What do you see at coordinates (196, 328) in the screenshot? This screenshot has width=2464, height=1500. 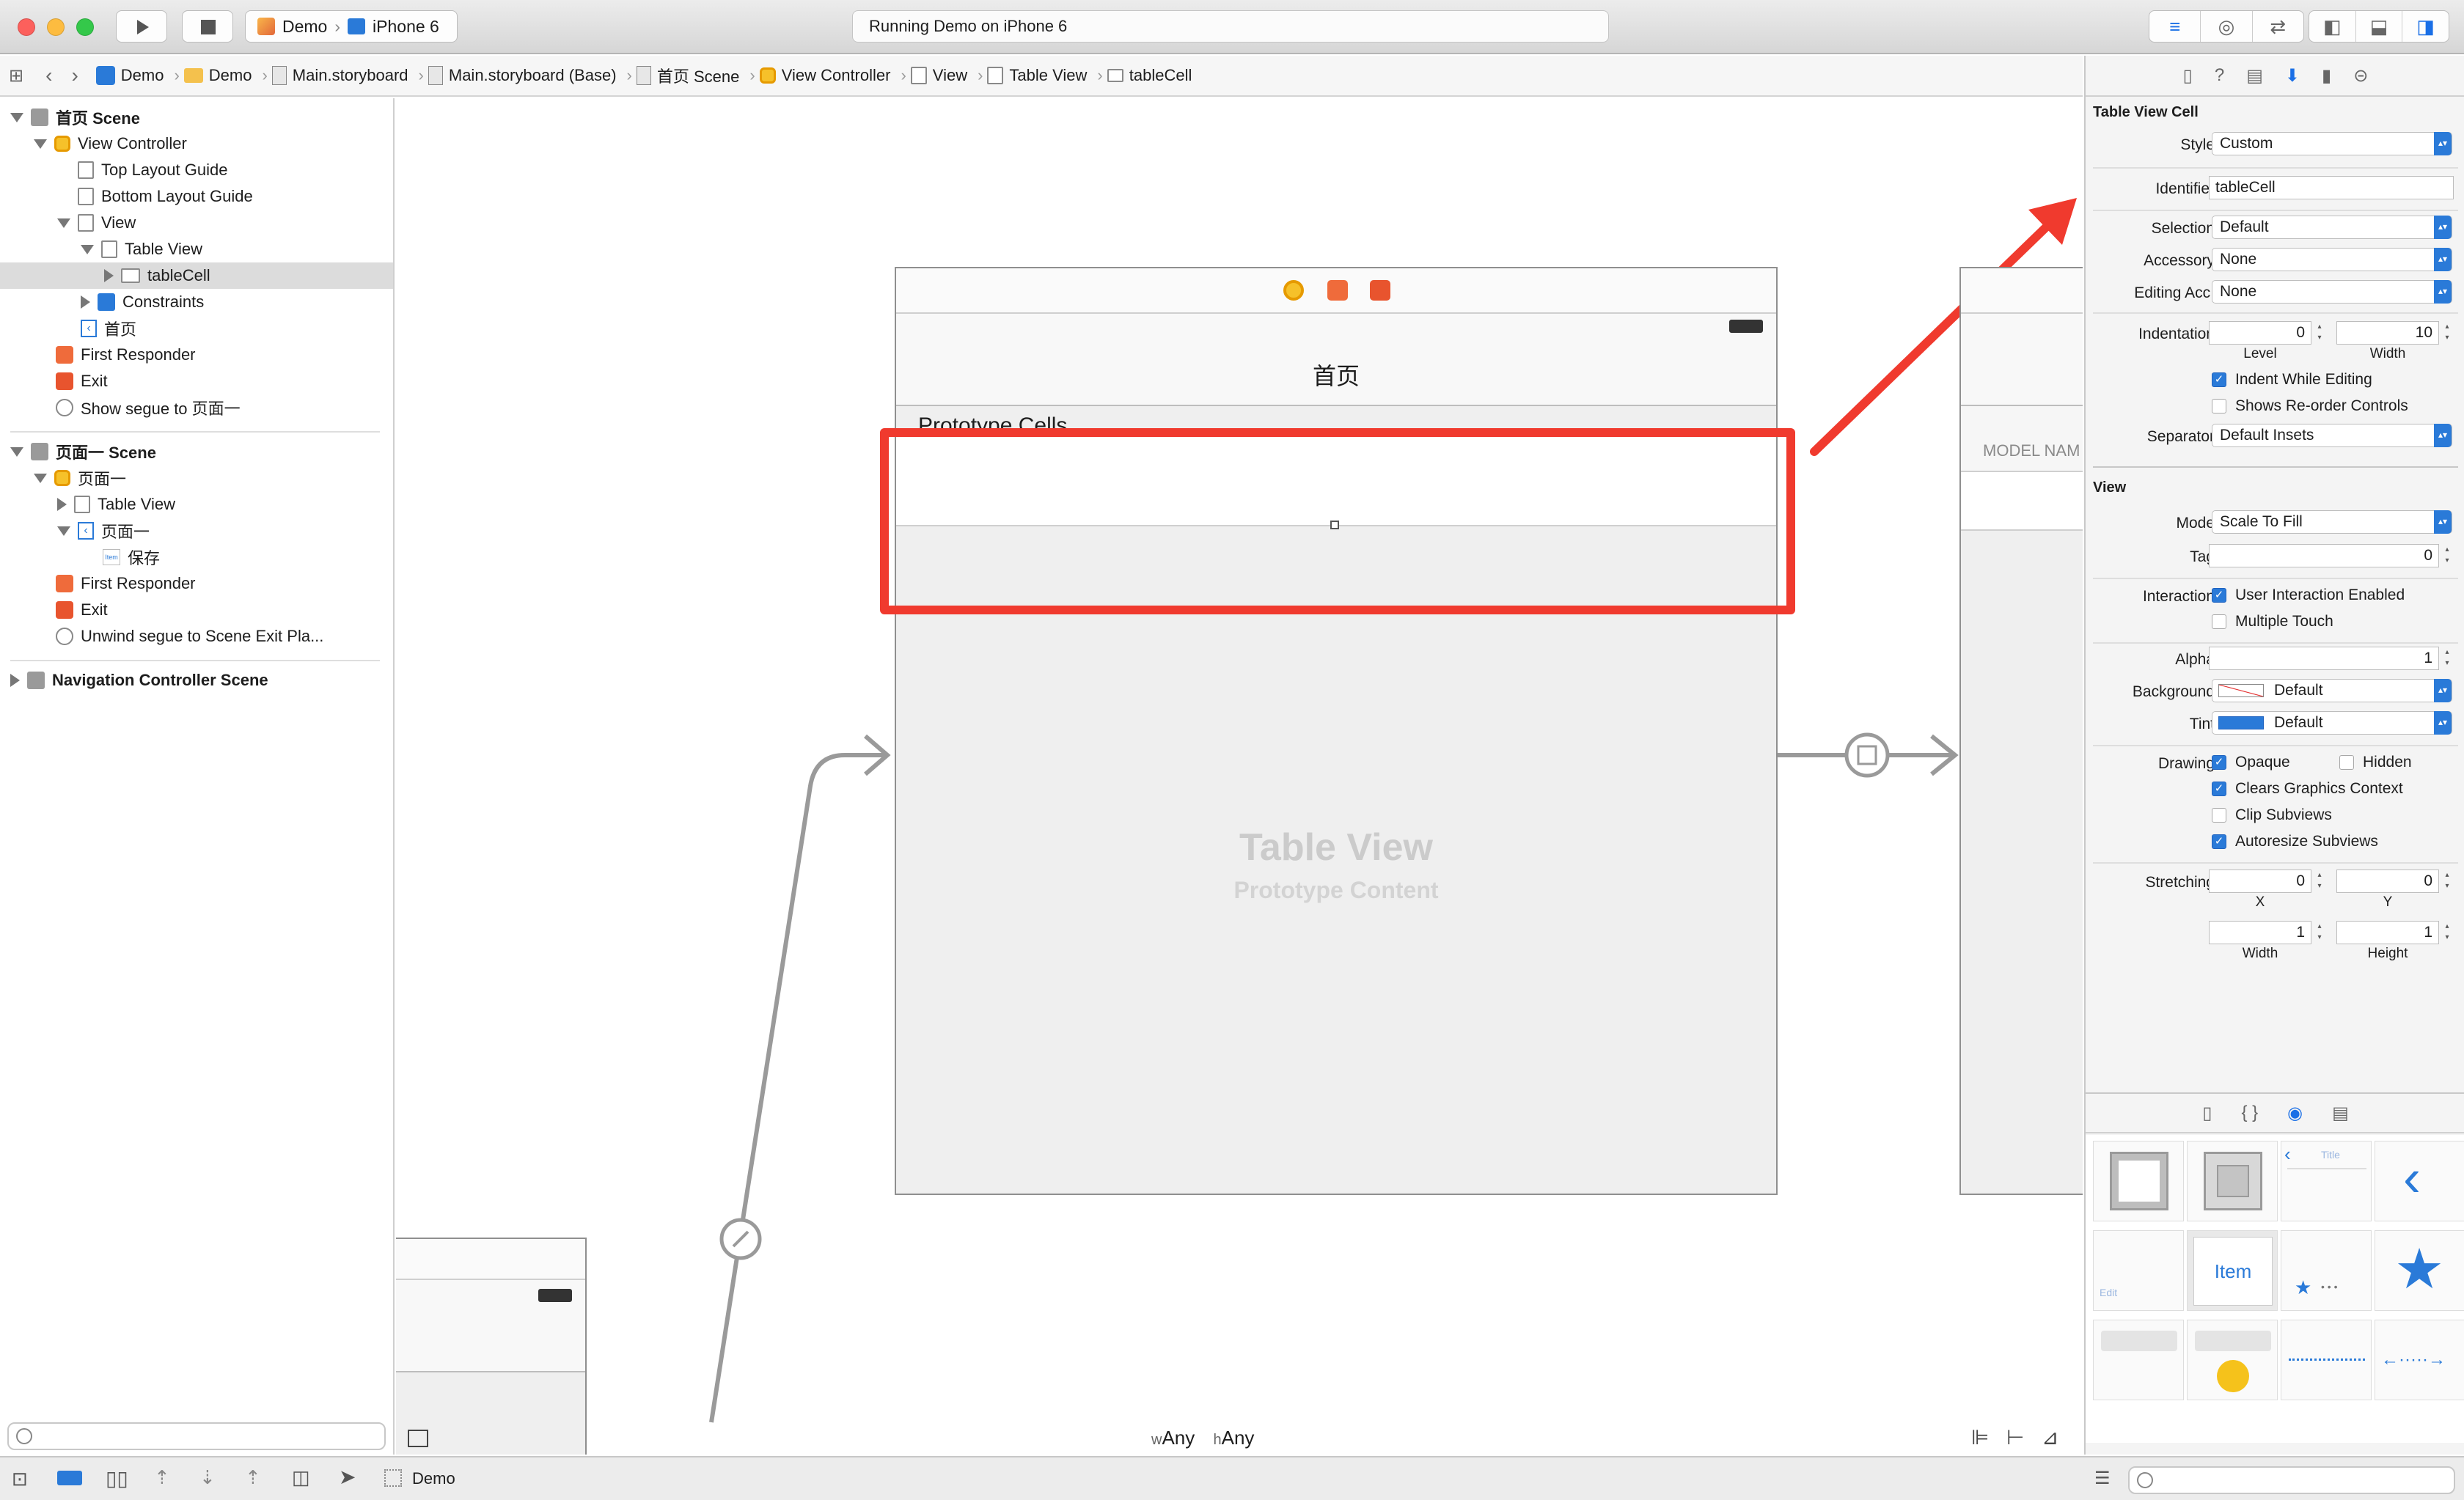 I see `outline-navigation-item: ‹ 首页` at bounding box center [196, 328].